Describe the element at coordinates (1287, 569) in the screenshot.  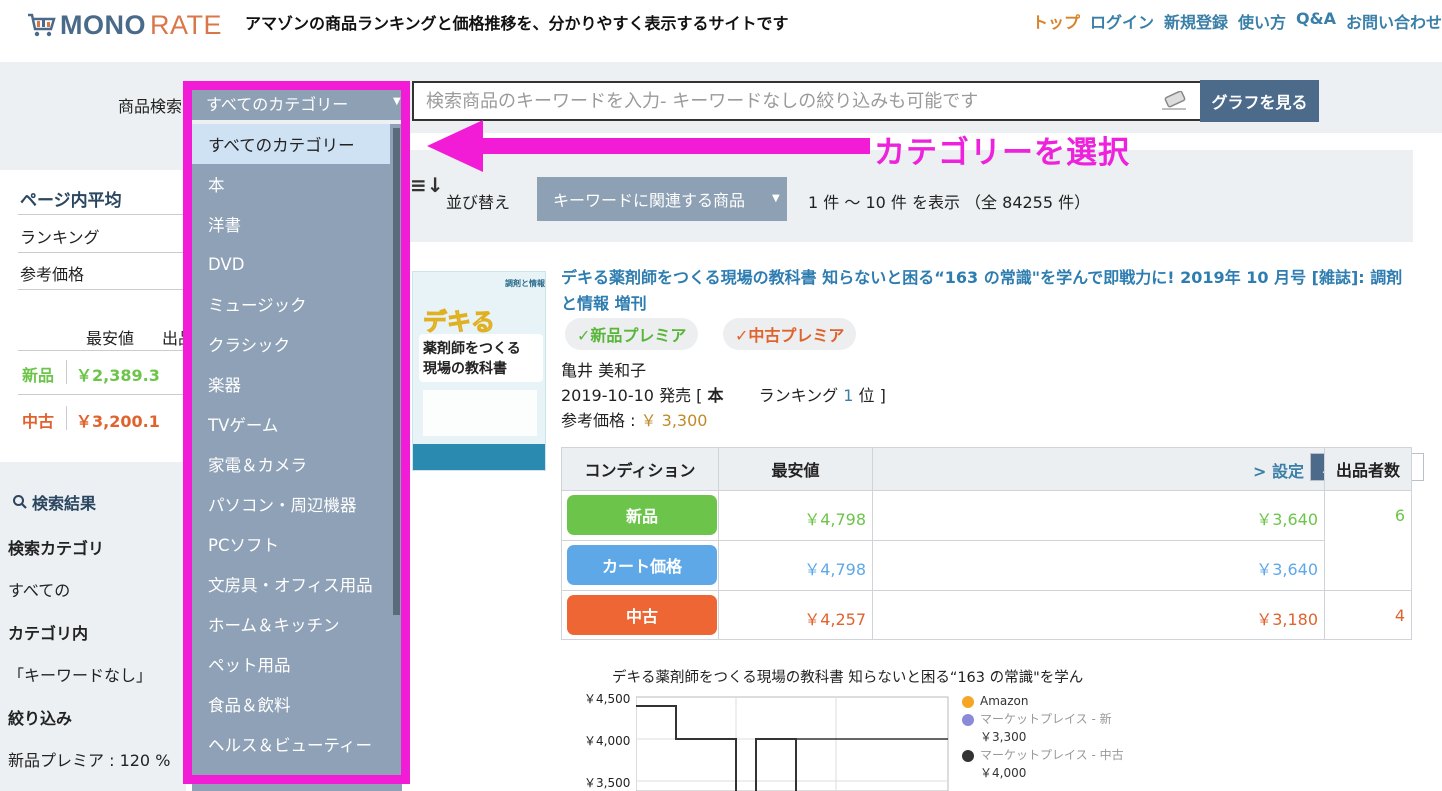
I see `cart-other-price: ￥3,640` at that location.